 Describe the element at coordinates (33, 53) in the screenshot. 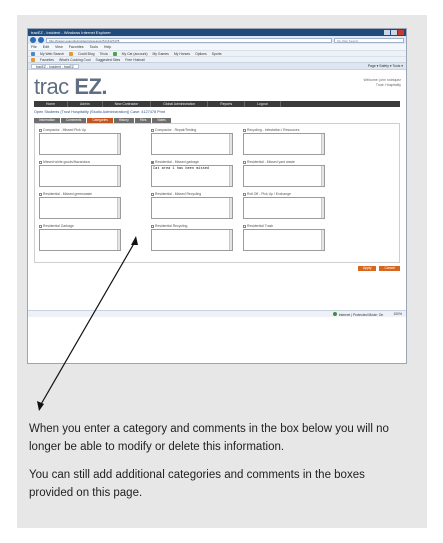

I see `web-search-icon` at that location.